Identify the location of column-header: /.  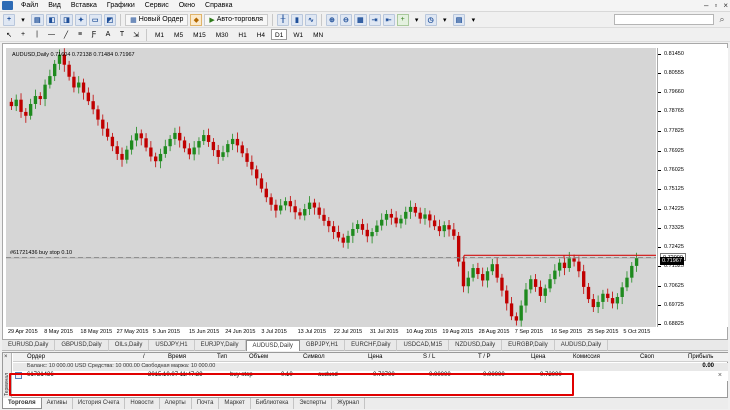
(144, 357).